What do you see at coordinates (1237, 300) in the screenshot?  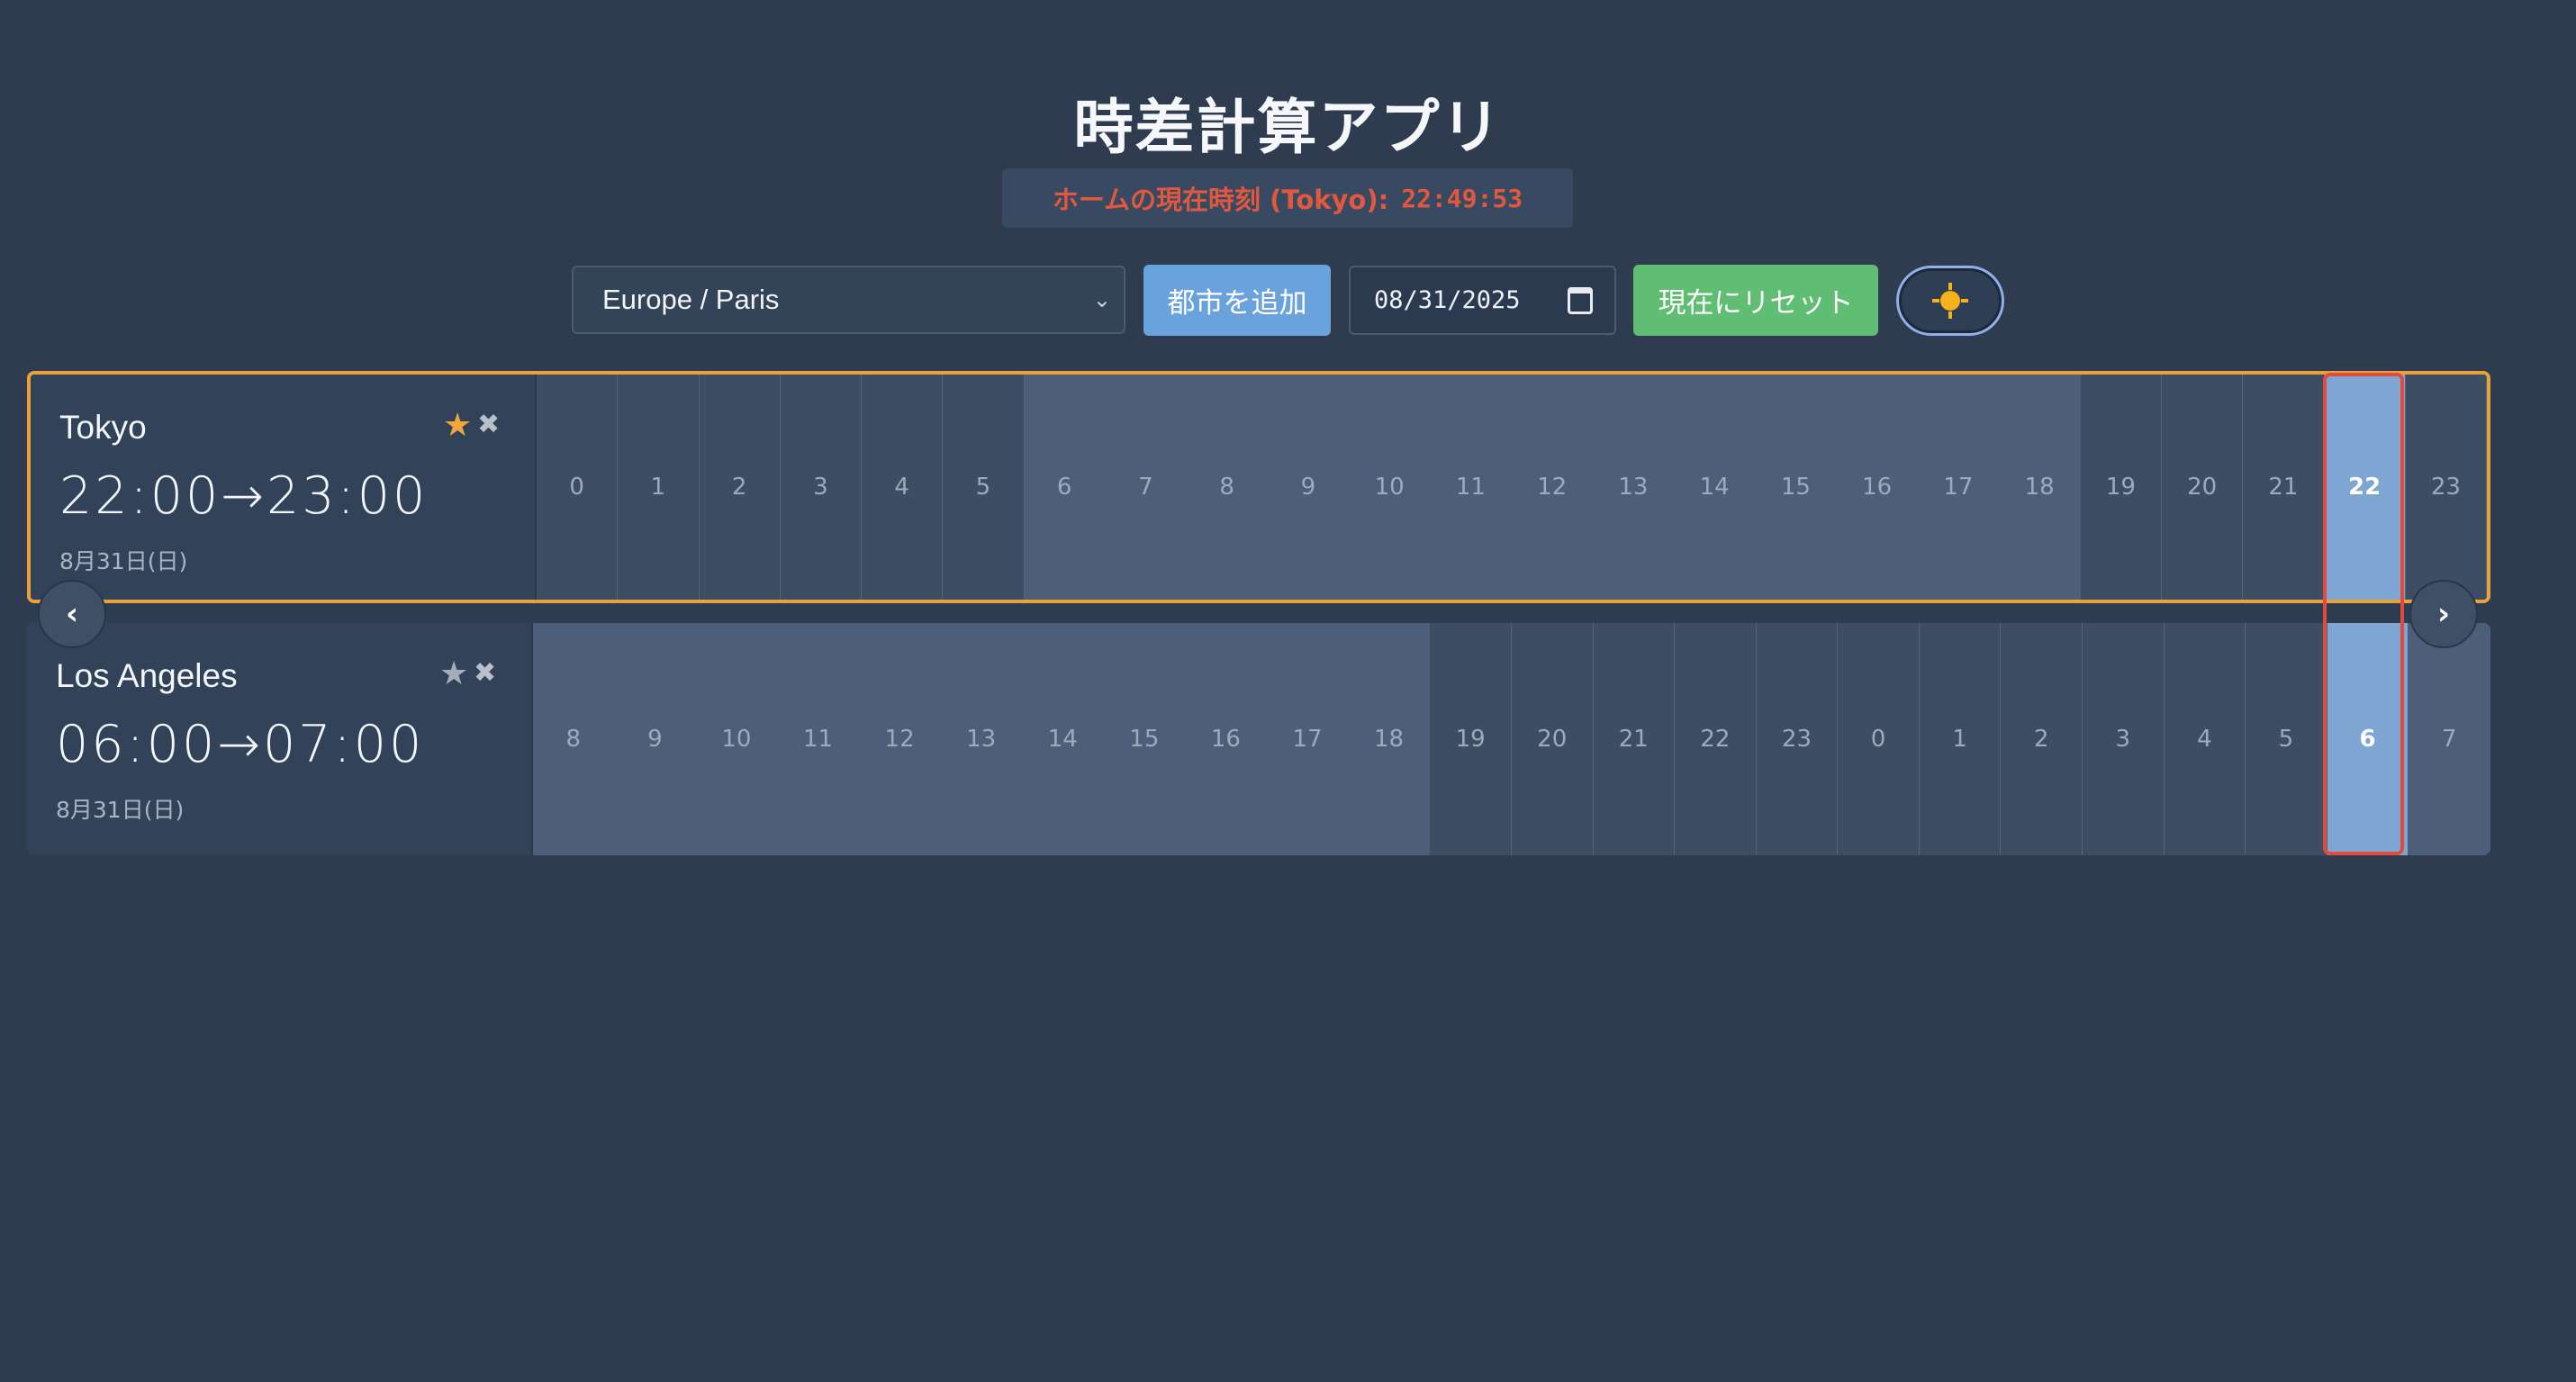 I see `add-city-button: 都市を追加` at bounding box center [1237, 300].